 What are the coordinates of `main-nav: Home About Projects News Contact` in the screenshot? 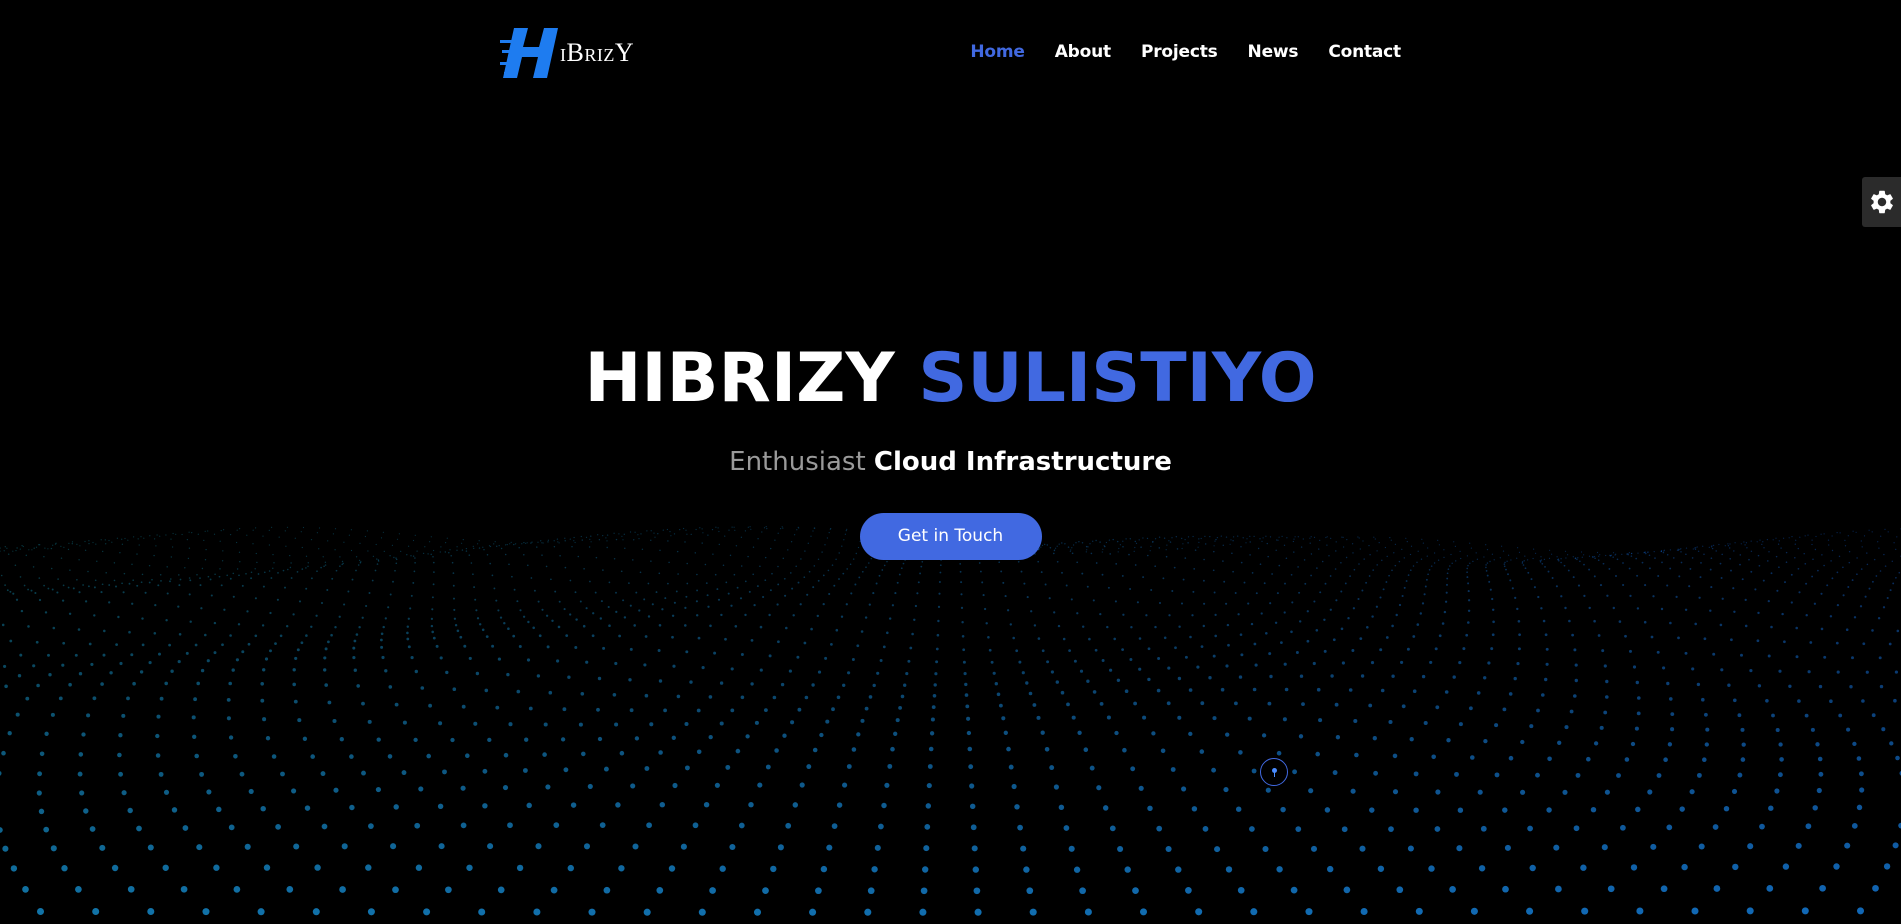 It's located at (1185, 52).